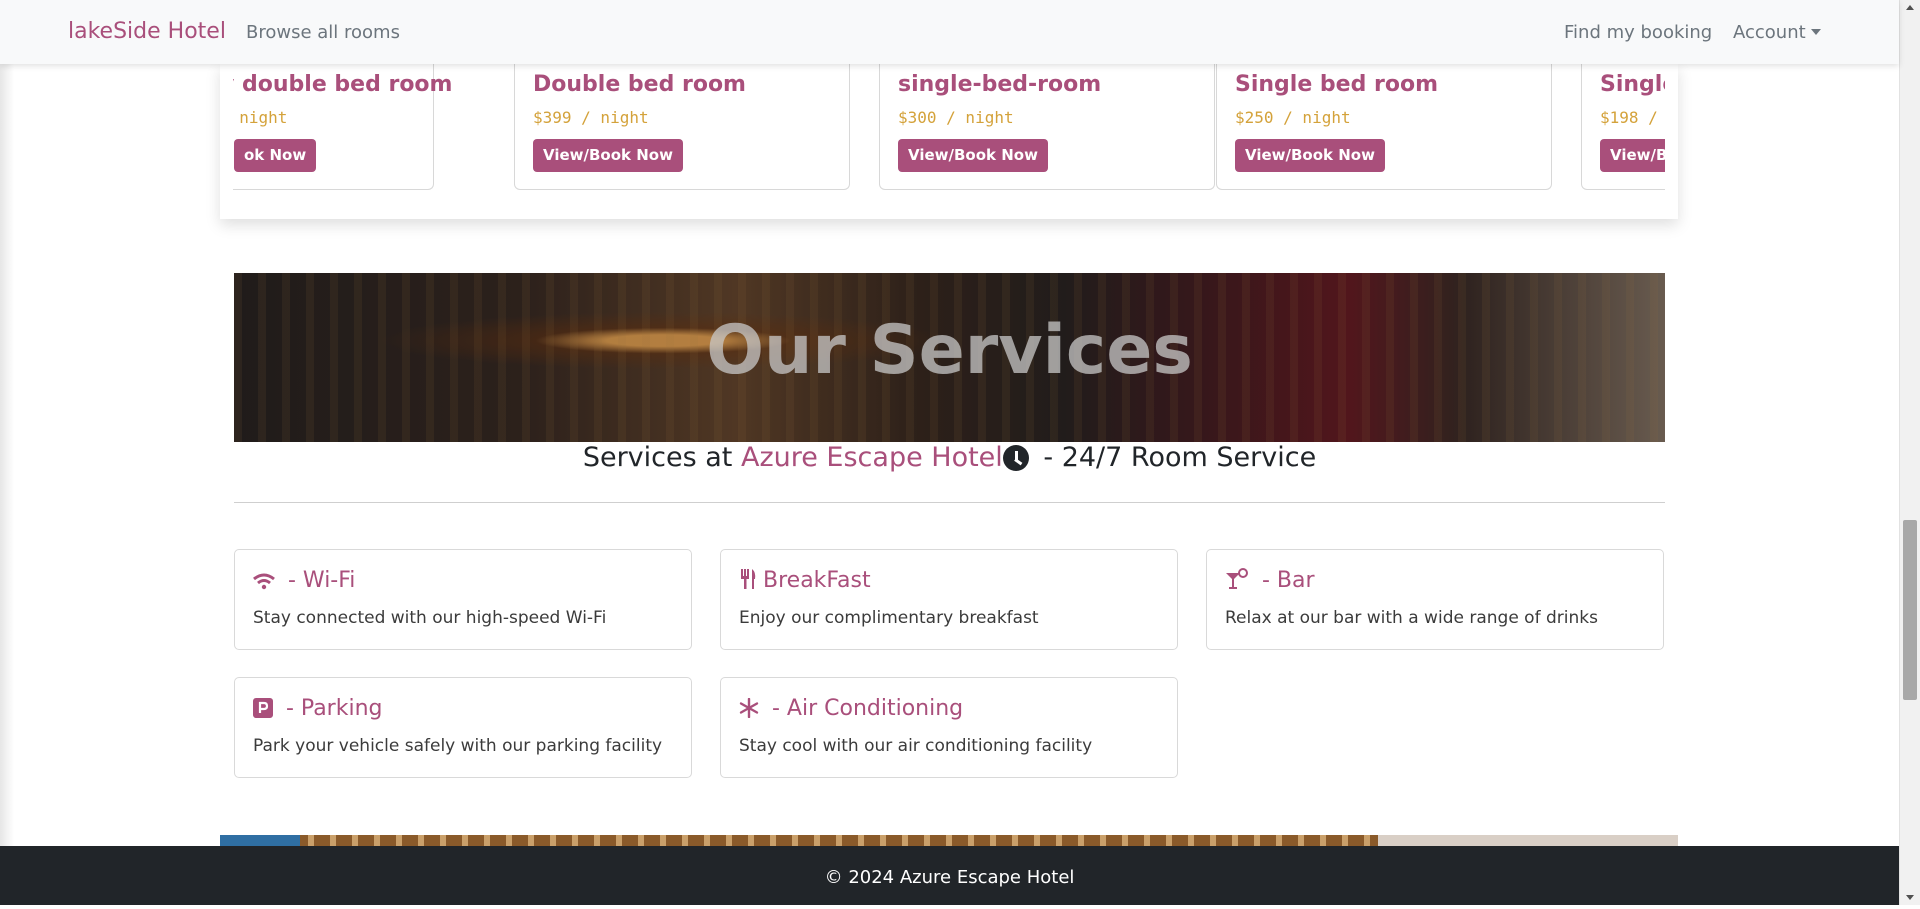 Image resolution: width=1920 pixels, height=909 pixels. I want to click on service-title-text: - Wi-Fi, so click(318, 580).